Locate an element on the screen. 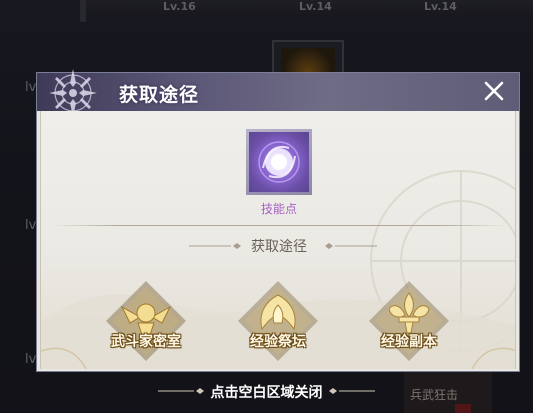 This screenshot has width=533, height=413. hint-ornament-right-icon is located at coordinates (352, 391).